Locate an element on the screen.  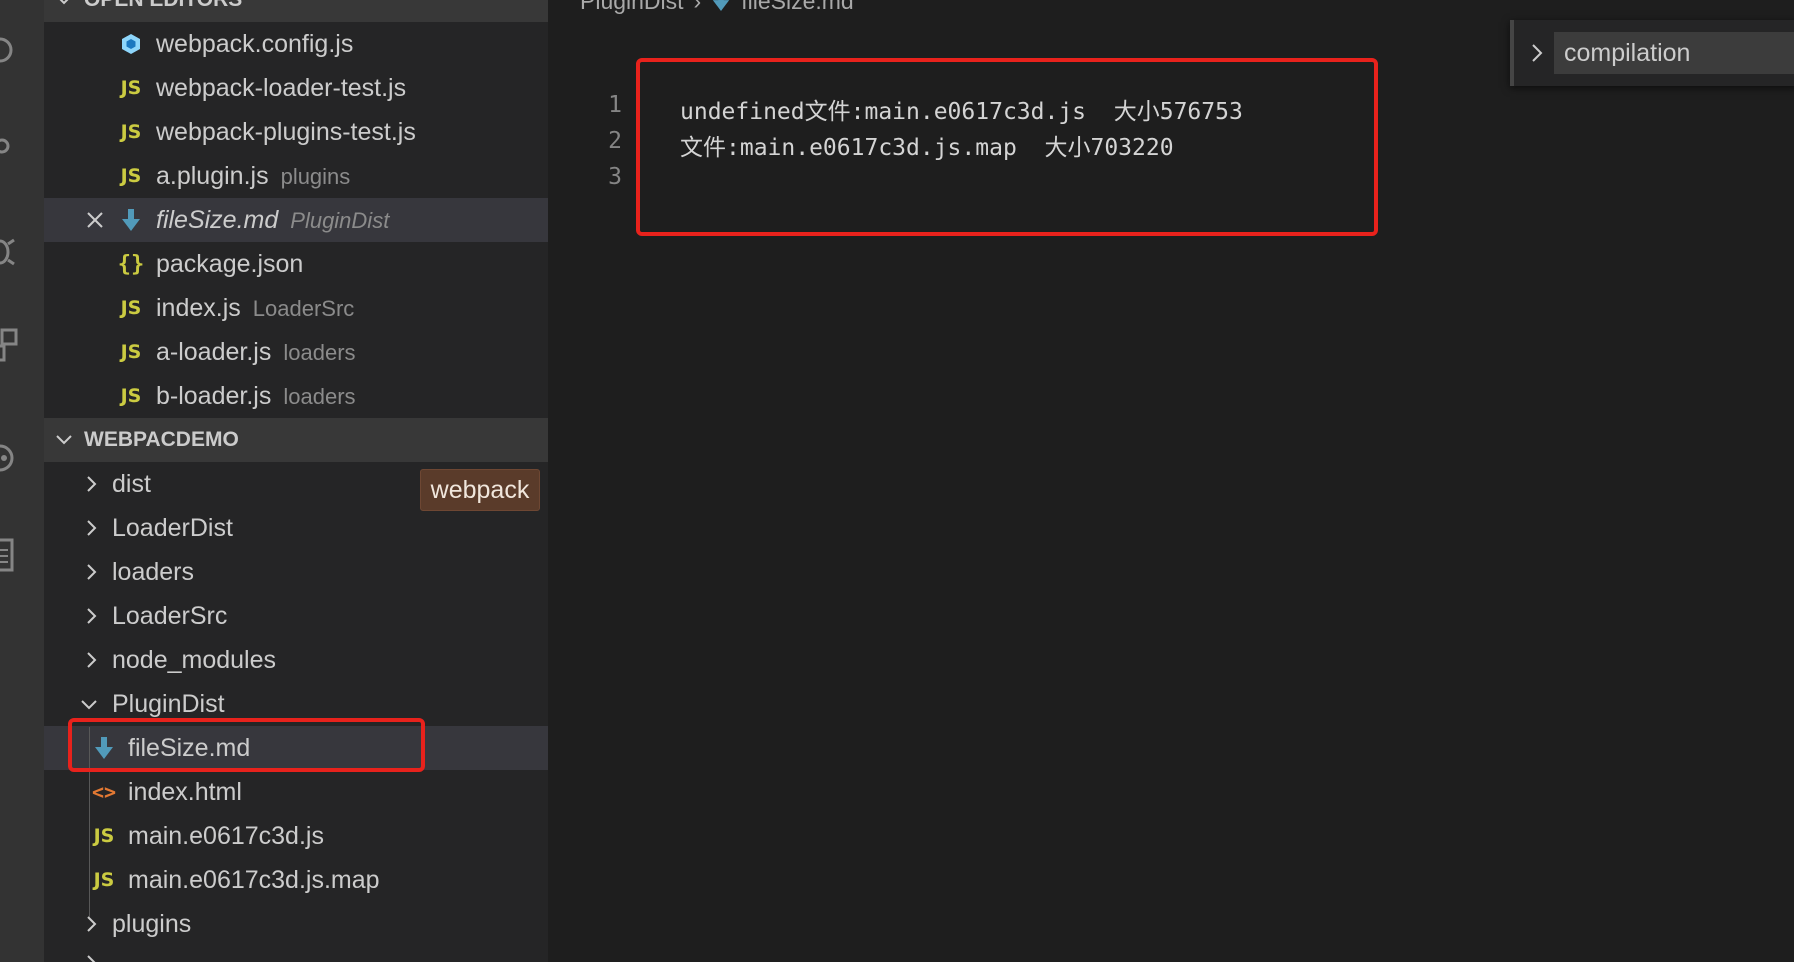
folder-name: dist is located at coordinates (131, 483).